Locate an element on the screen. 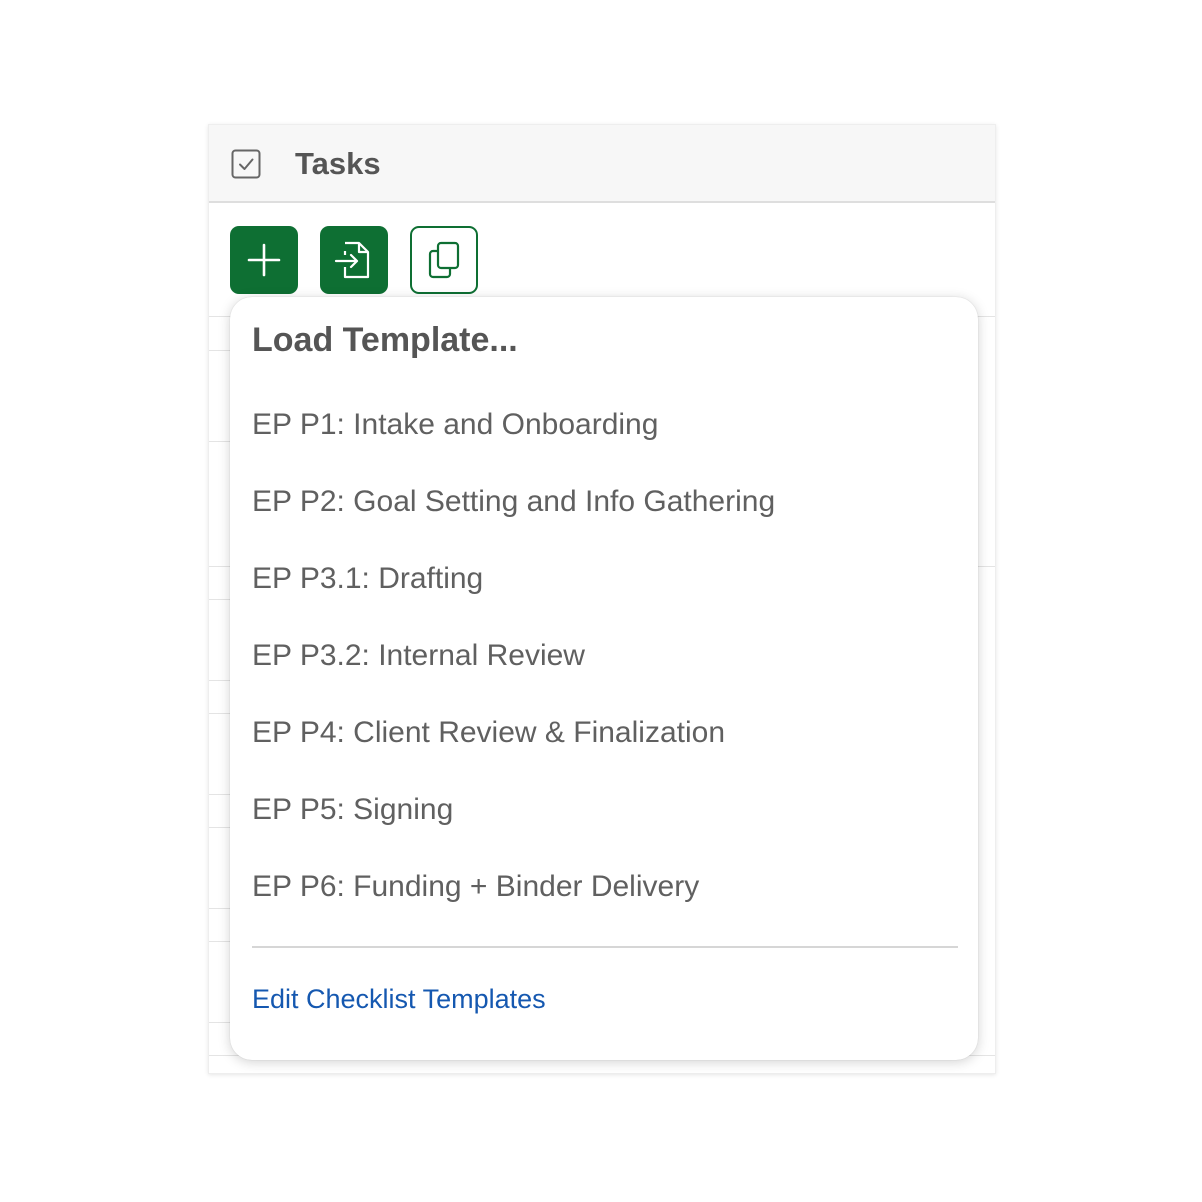 The width and height of the screenshot is (1202, 1202). copy-icon is located at coordinates (444, 260).